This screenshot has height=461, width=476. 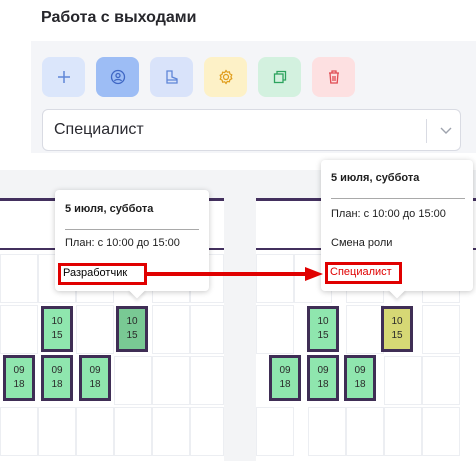 I want to click on boot-button, so click(x=171, y=77).